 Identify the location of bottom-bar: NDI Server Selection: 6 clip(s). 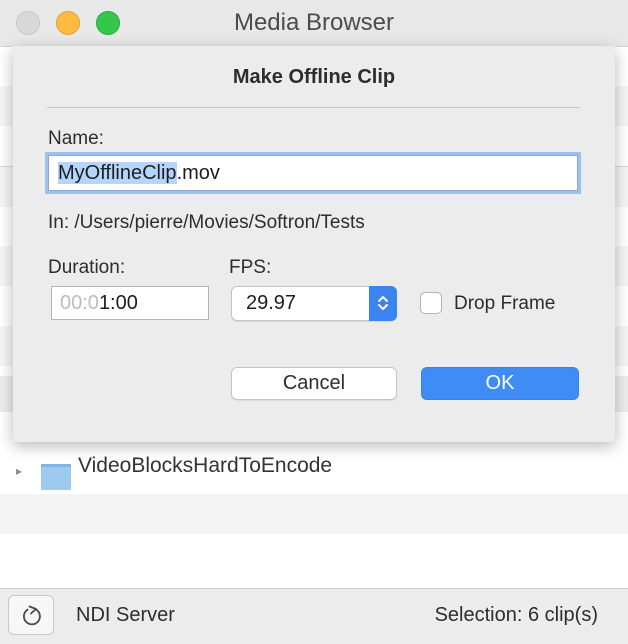
(314, 616).